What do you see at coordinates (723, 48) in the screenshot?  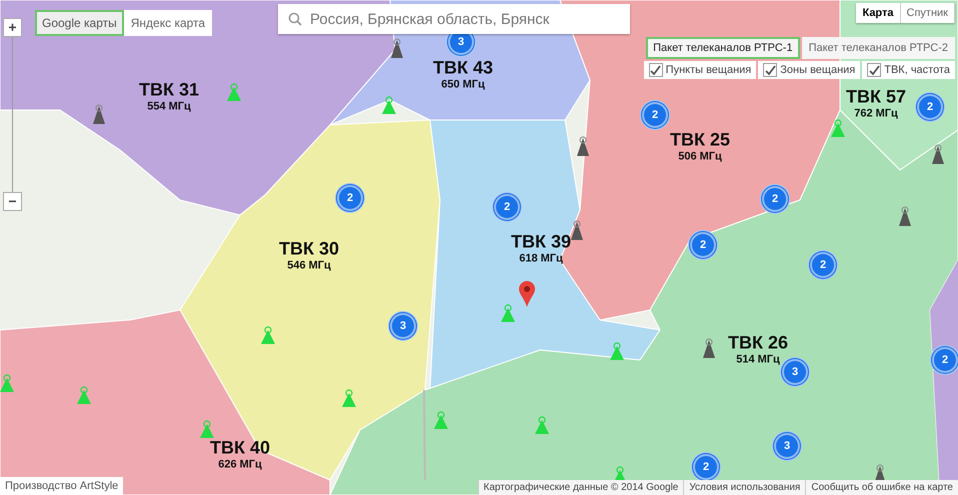 I see `package-tab: Пакет телеканалов РТРС-1` at bounding box center [723, 48].